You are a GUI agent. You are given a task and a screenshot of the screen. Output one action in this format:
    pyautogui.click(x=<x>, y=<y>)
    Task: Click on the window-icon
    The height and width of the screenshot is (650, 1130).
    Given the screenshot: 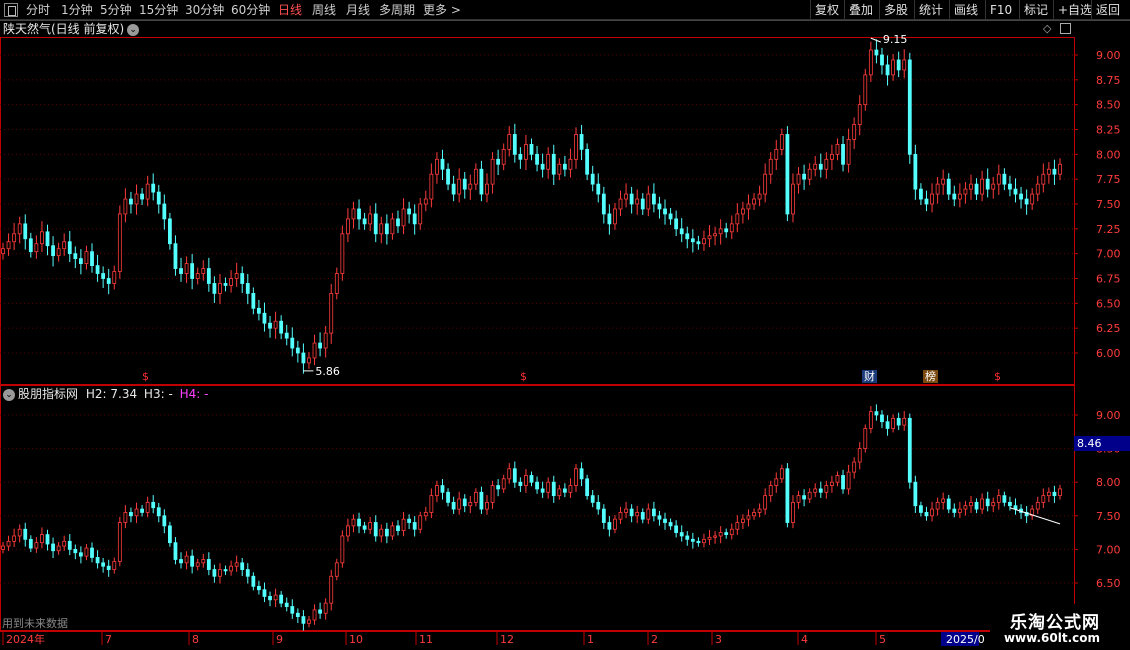 What is the action you would take?
    pyautogui.click(x=11, y=10)
    